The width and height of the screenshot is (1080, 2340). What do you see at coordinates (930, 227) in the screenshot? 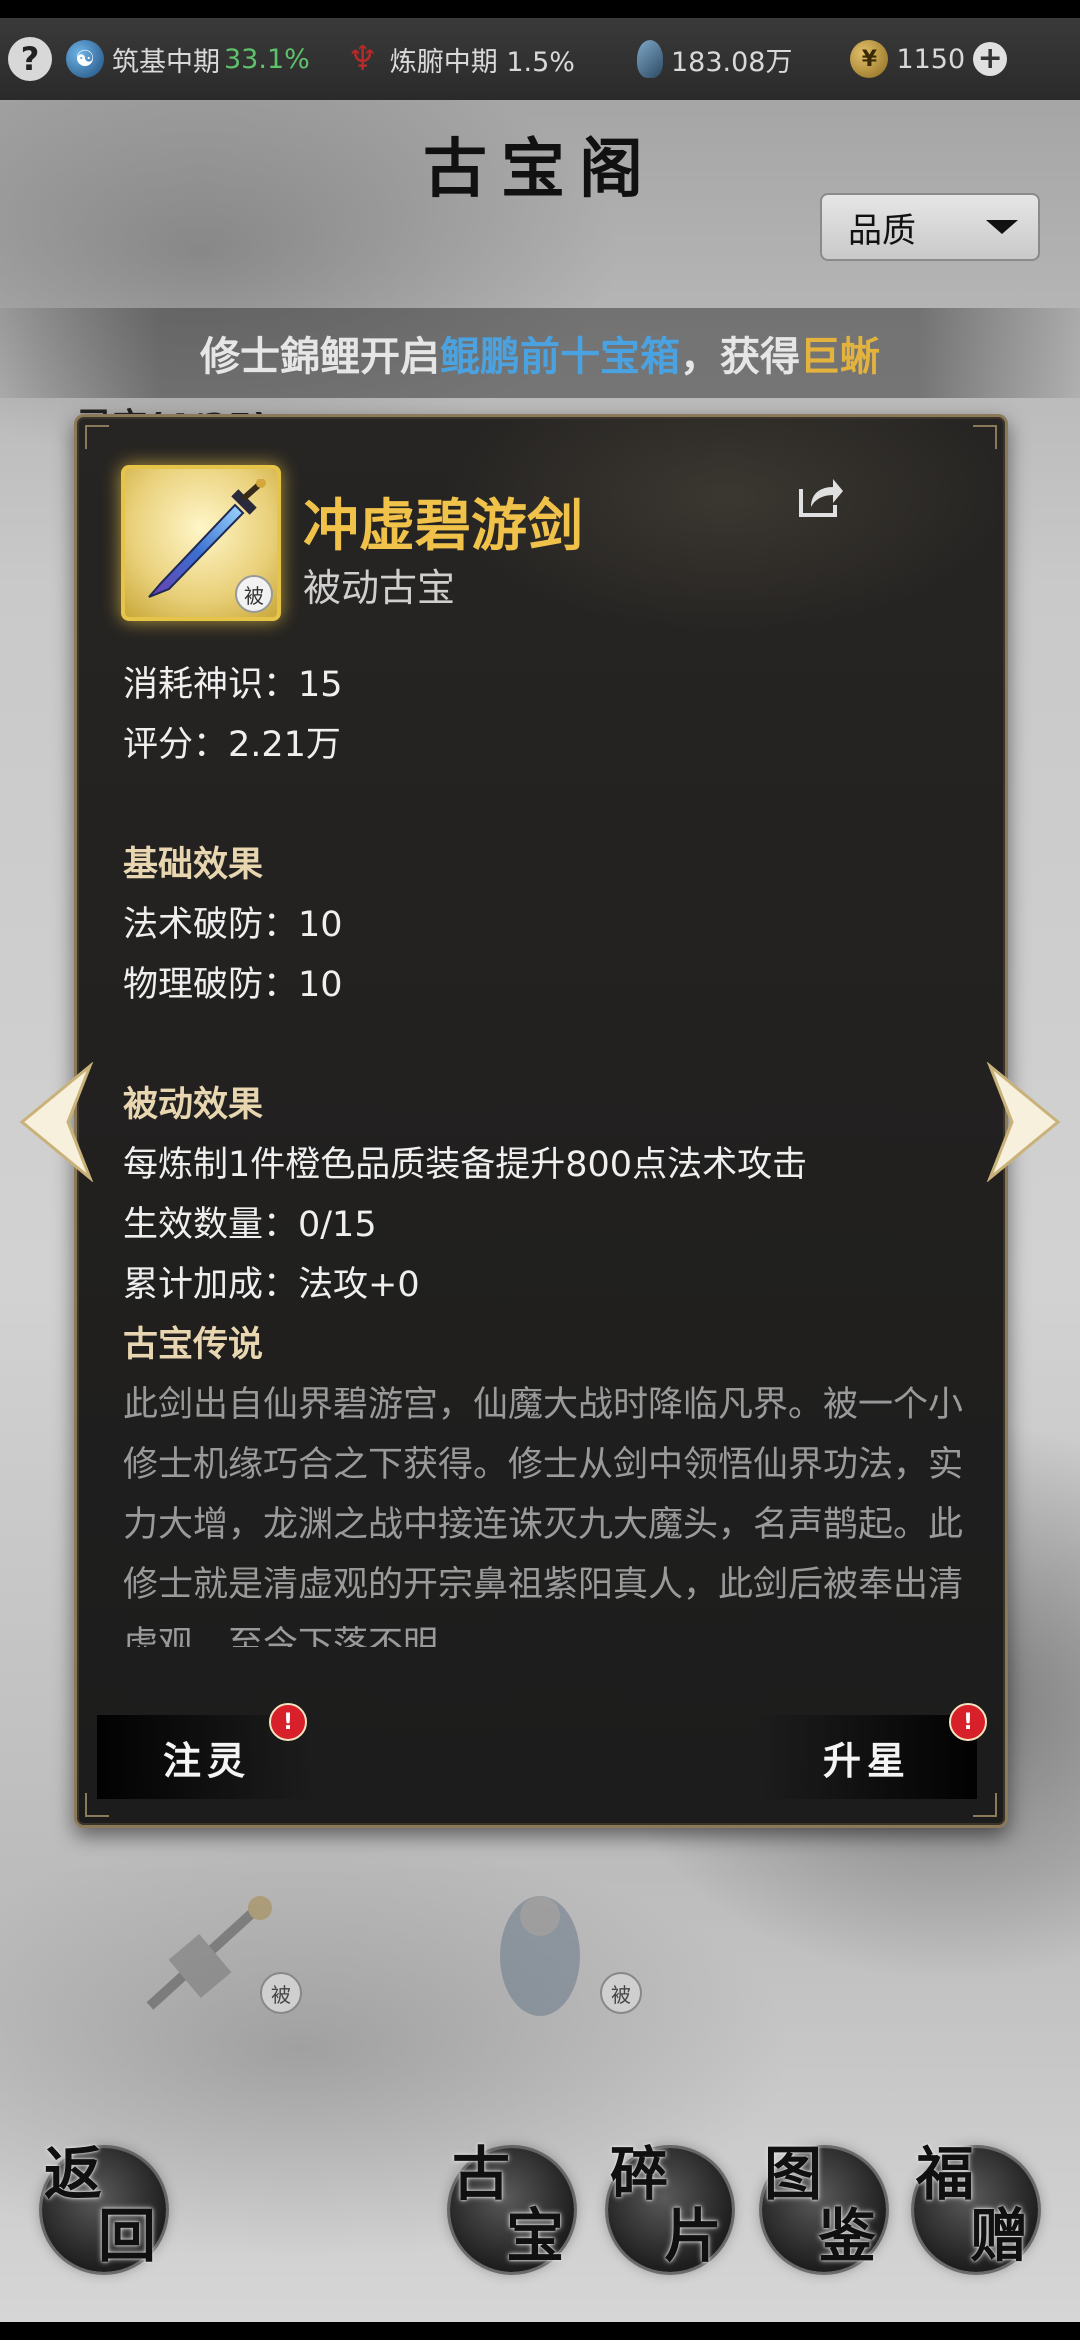
I see `quality-filter-dropdown: 品质` at bounding box center [930, 227].